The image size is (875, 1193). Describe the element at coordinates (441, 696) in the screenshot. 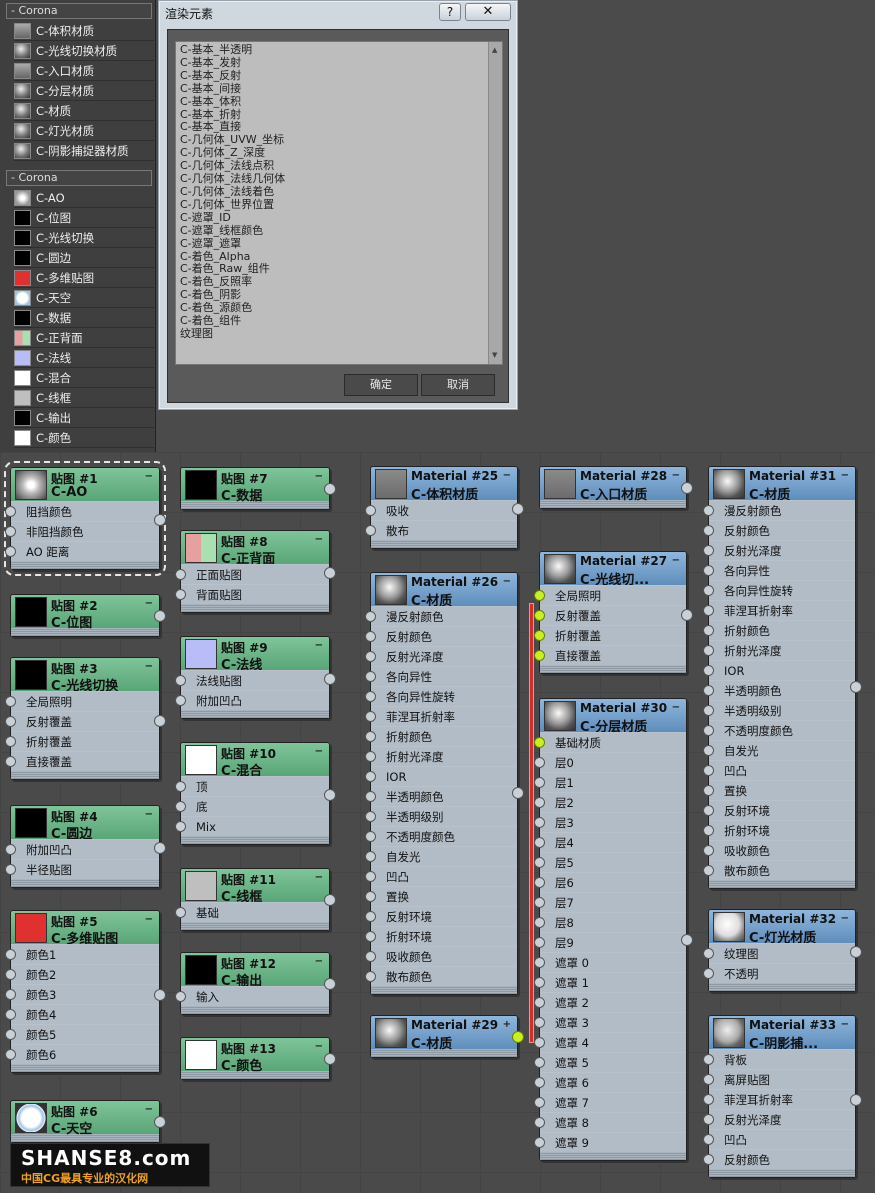

I see `input-slot: 各向异性旋转` at that location.